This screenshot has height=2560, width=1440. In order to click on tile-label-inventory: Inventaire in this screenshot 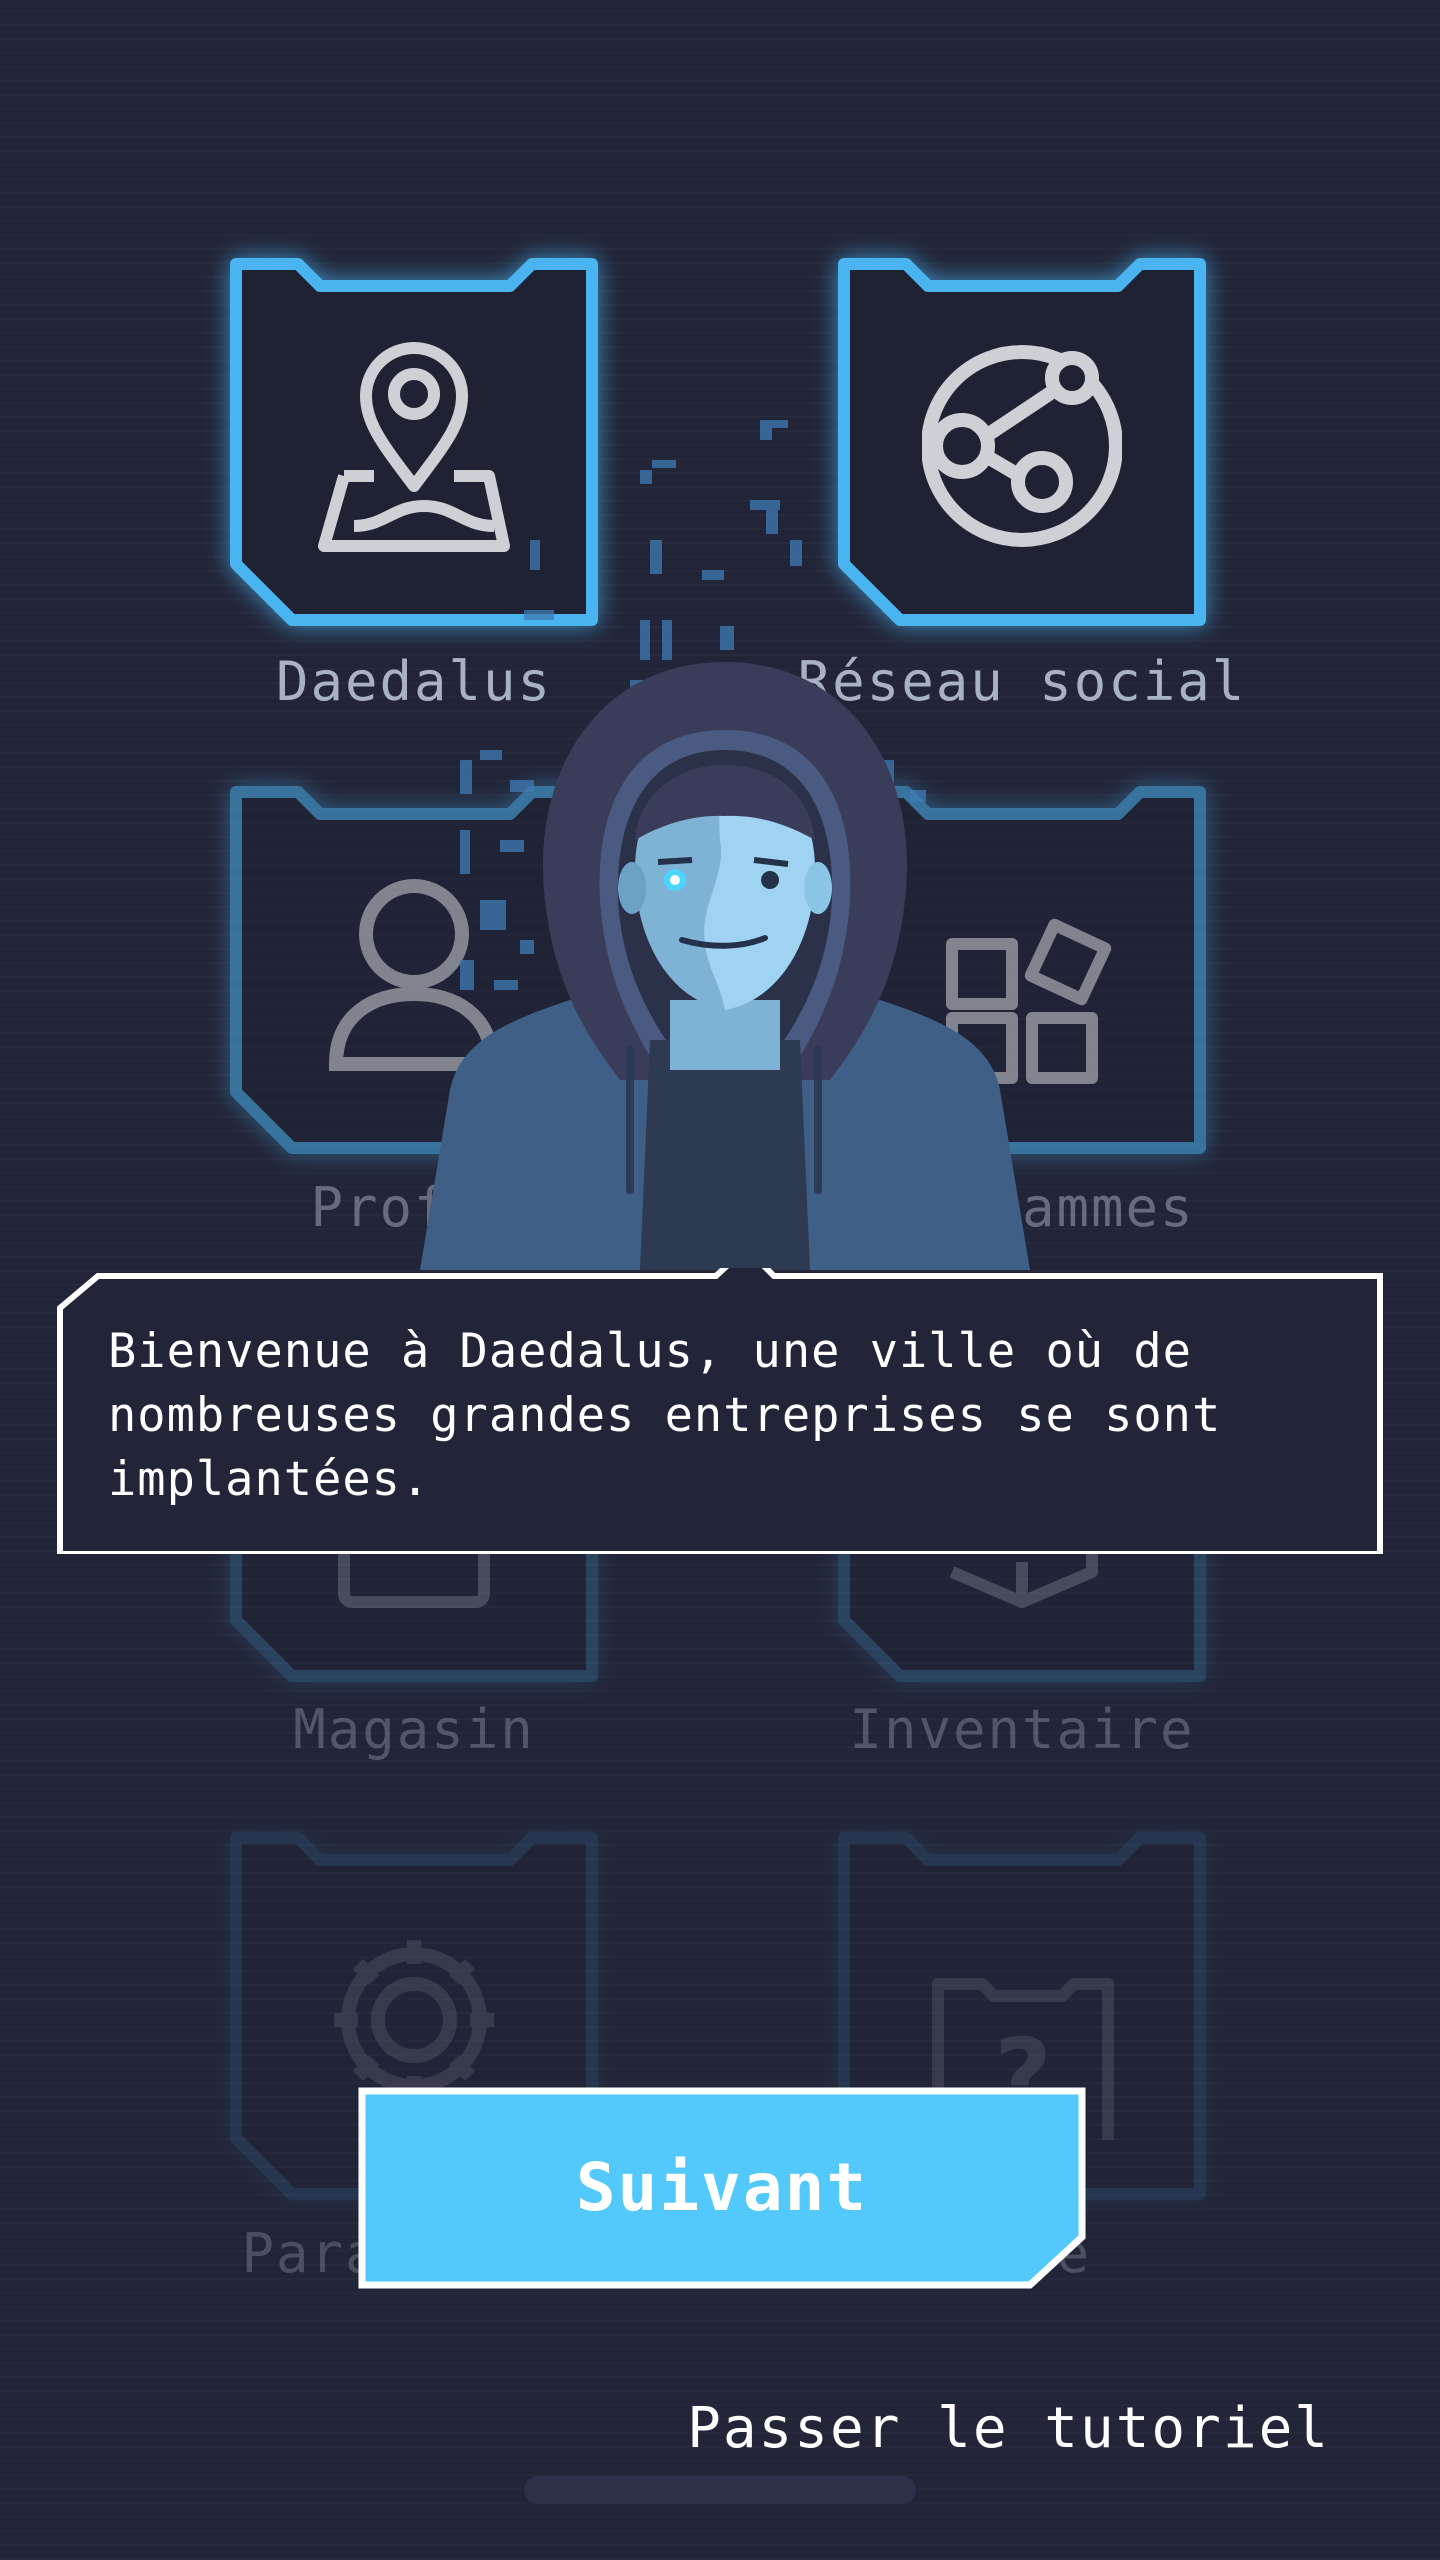, I will do `click(1022, 1729)`.